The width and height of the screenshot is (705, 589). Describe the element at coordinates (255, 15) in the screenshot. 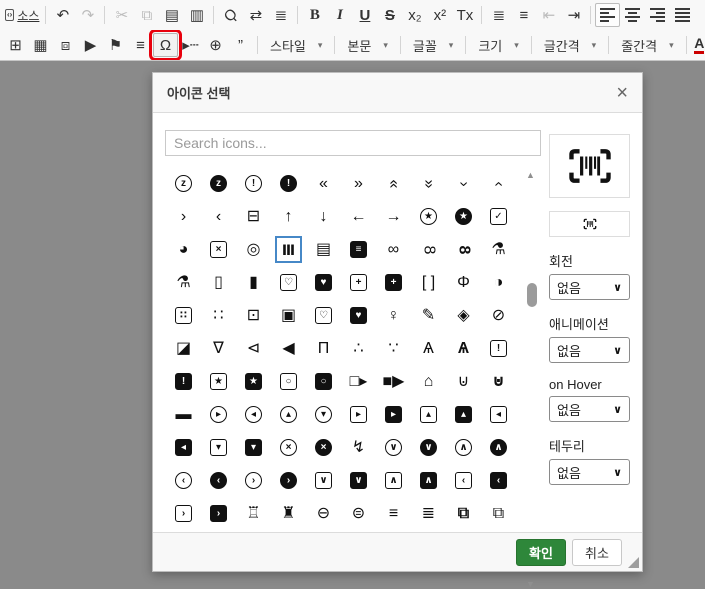

I see `replace-button: ⇄` at that location.